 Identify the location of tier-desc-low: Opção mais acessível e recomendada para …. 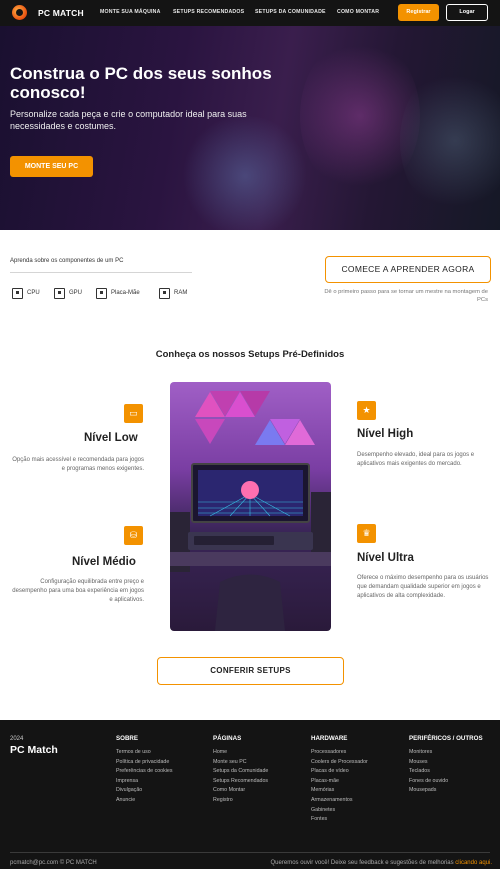
(78, 464).